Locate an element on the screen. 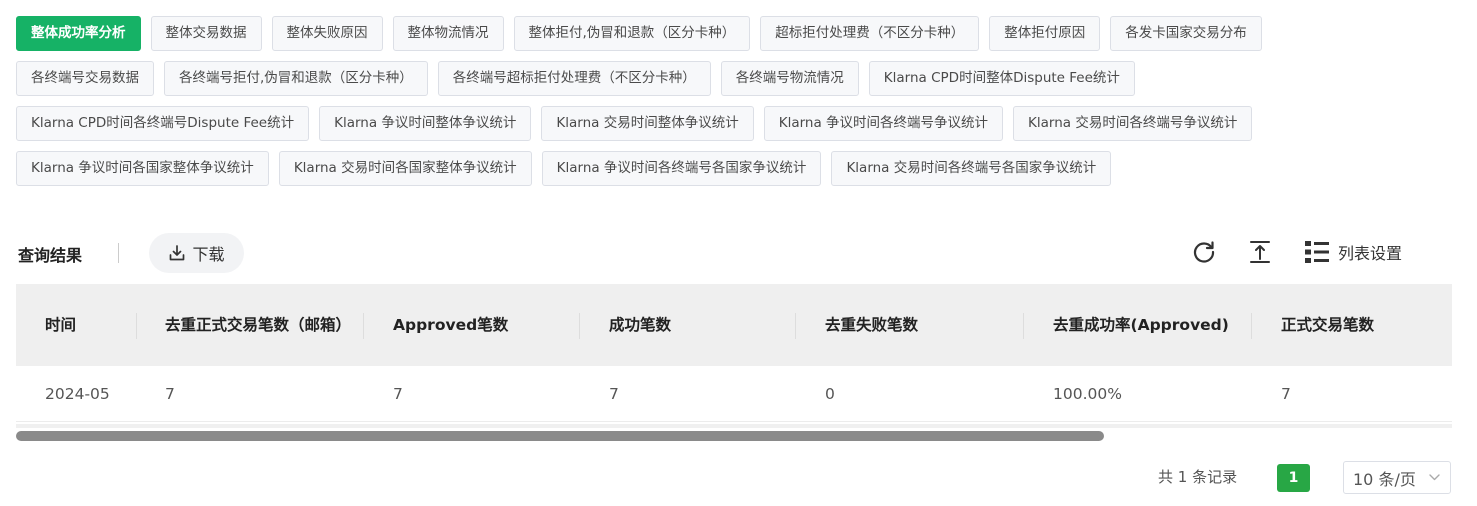 The height and width of the screenshot is (506, 1477). column-header-success-count: 成功笔数 is located at coordinates (704, 325).